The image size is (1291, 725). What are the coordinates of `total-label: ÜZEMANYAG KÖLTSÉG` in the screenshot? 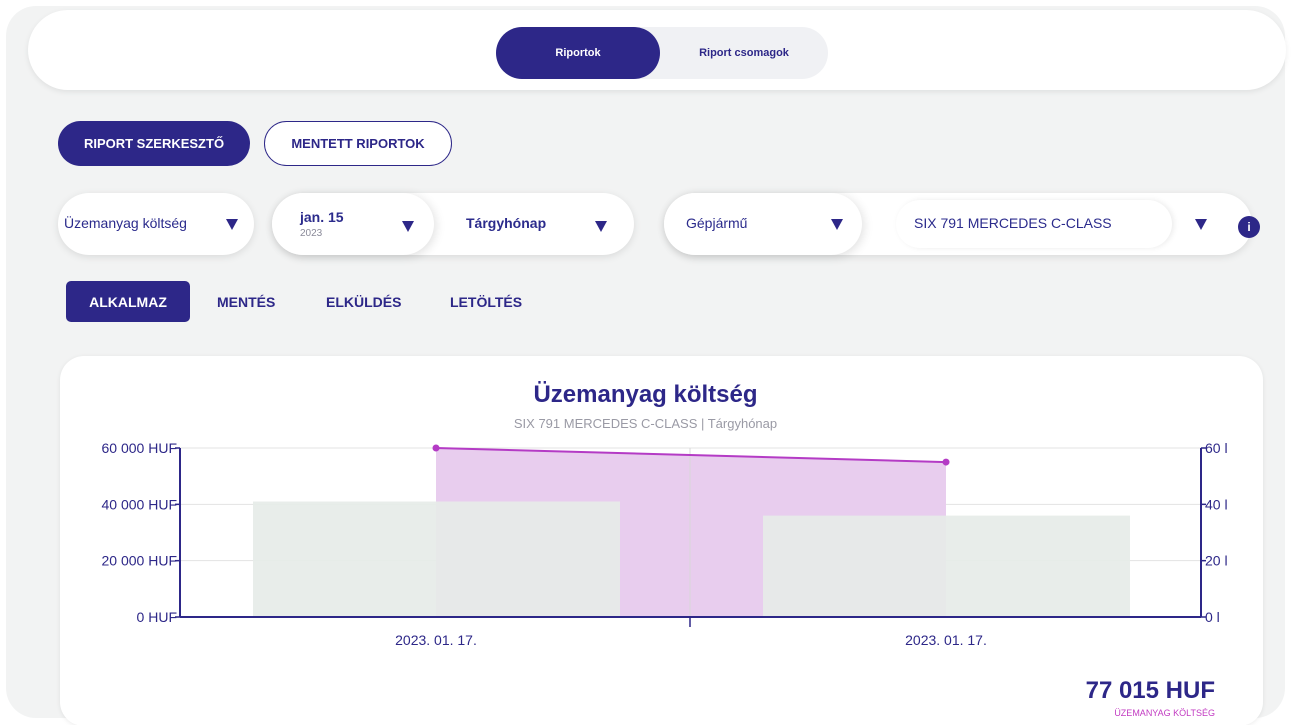 It's located at (1164, 713).